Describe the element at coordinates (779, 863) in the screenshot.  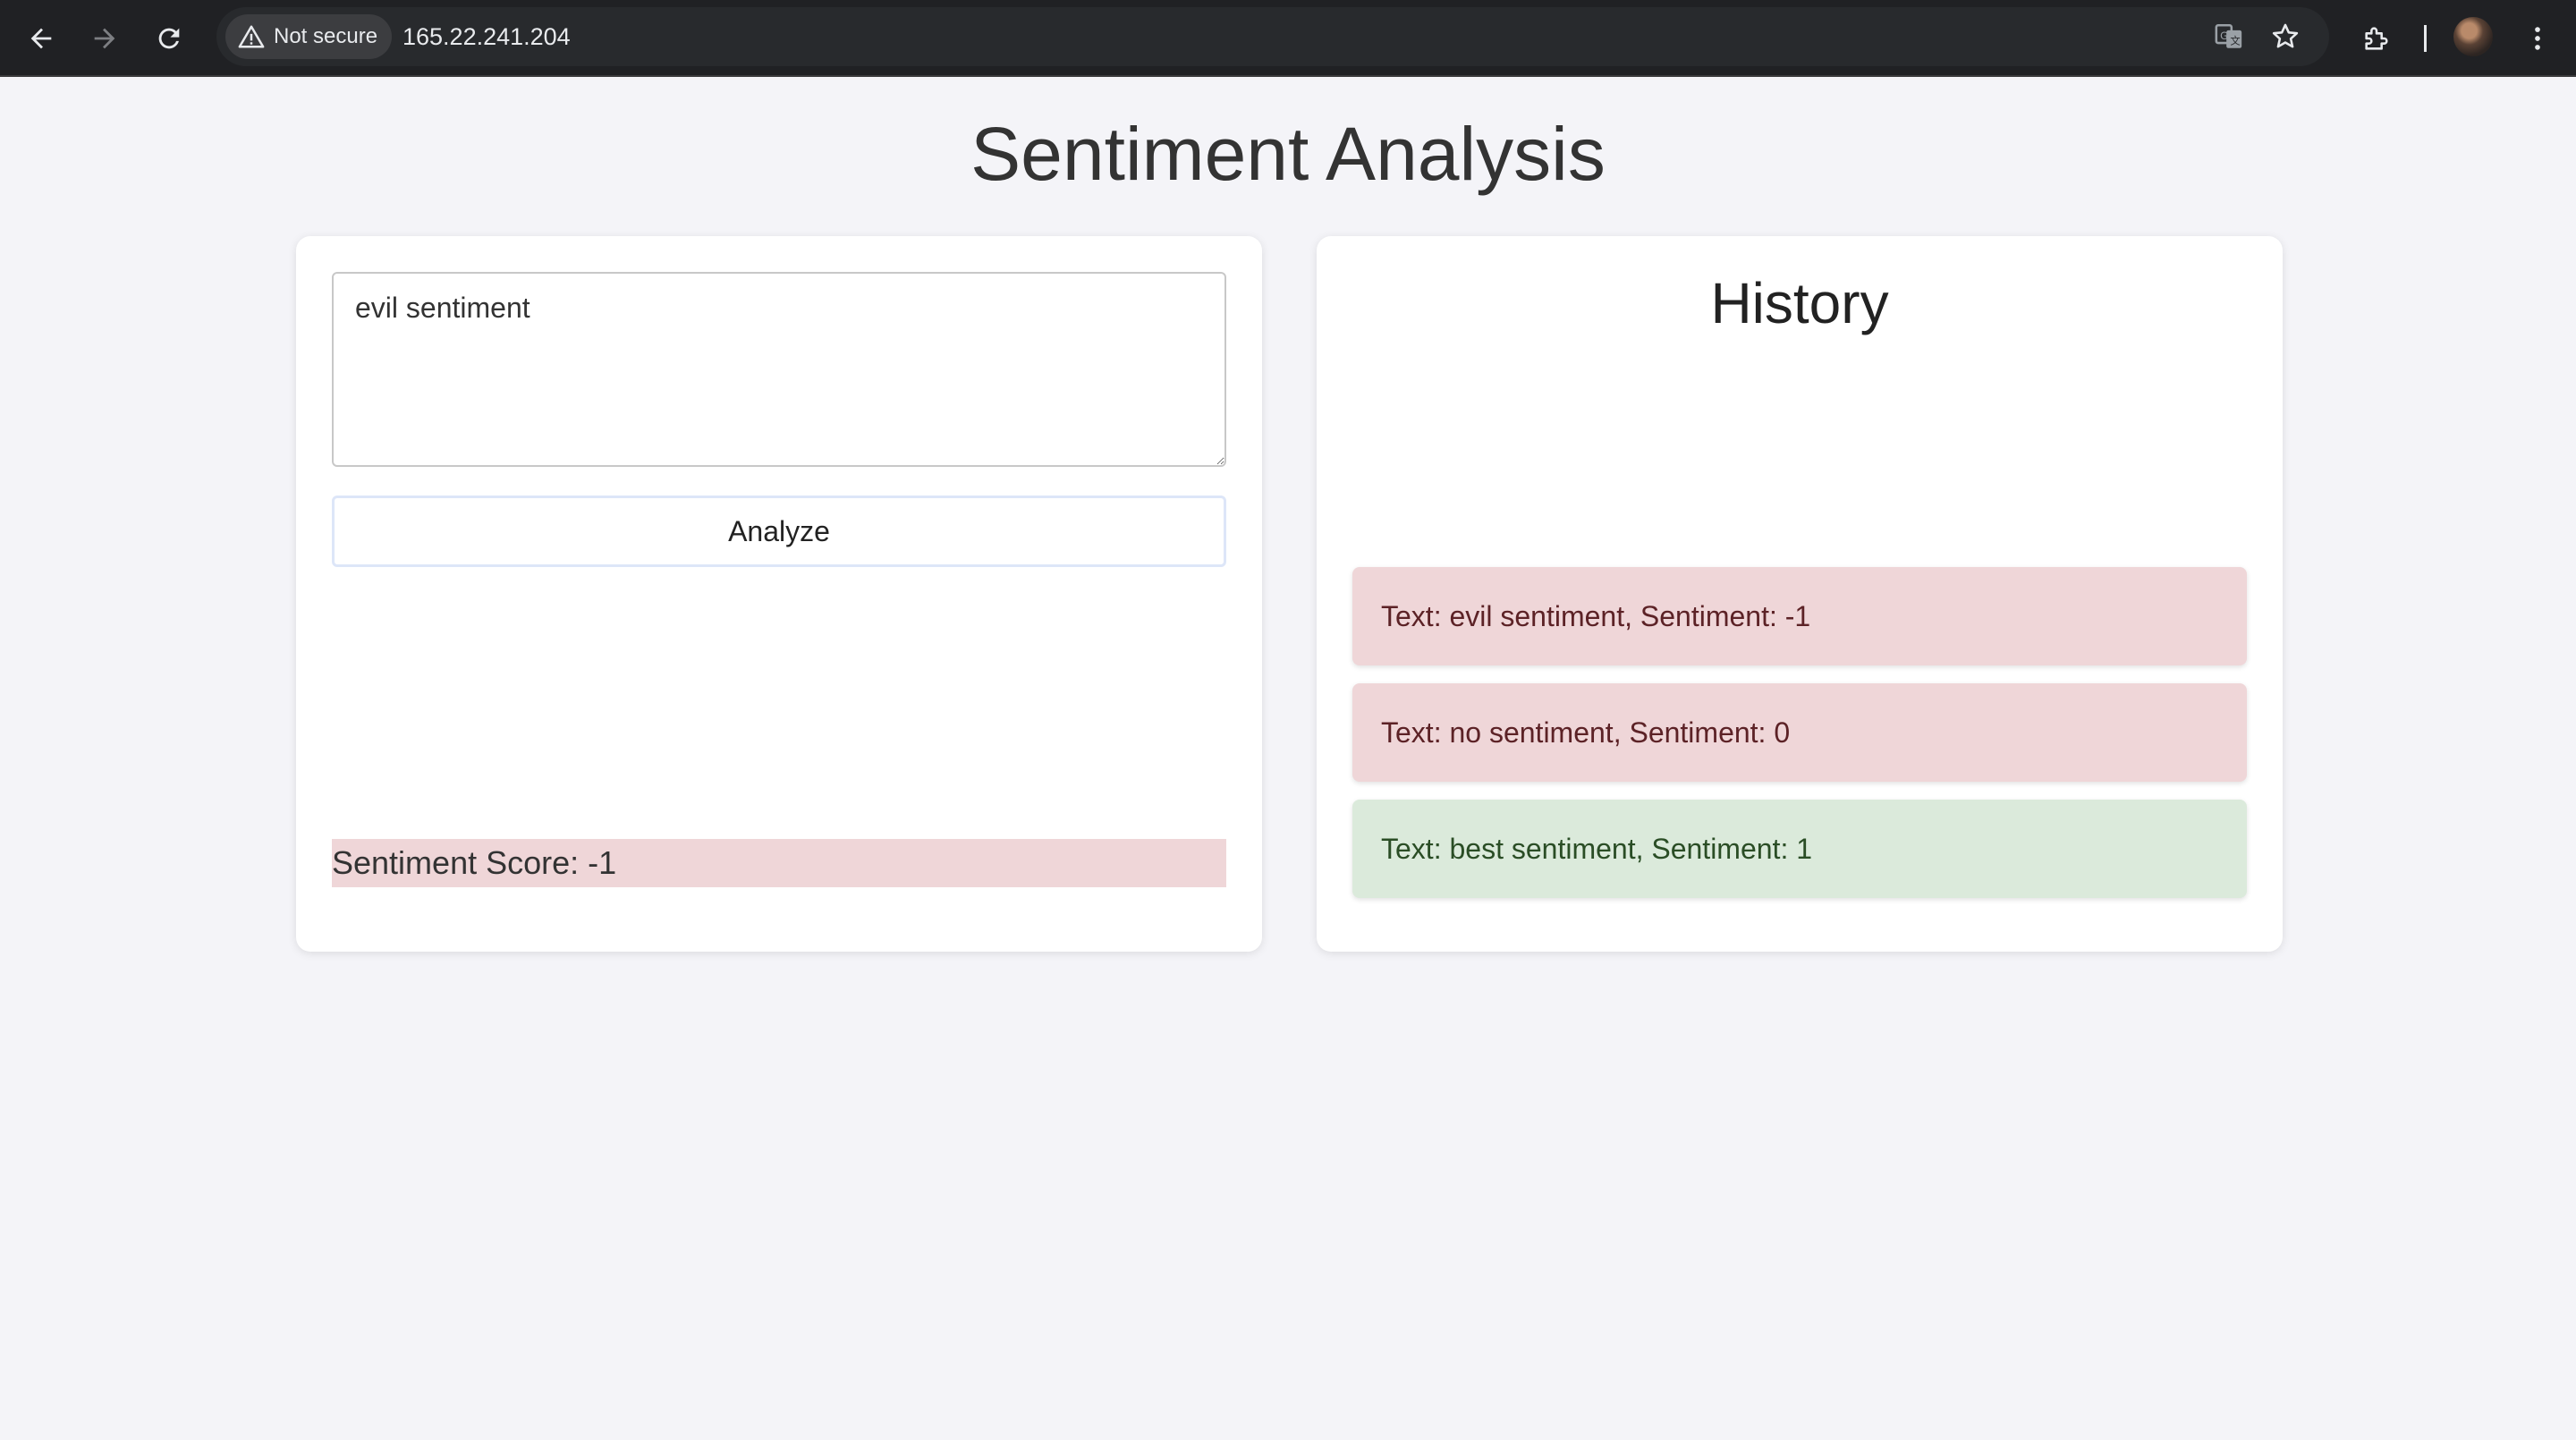
I see `sentiment-score: Sentiment Score: -1` at that location.